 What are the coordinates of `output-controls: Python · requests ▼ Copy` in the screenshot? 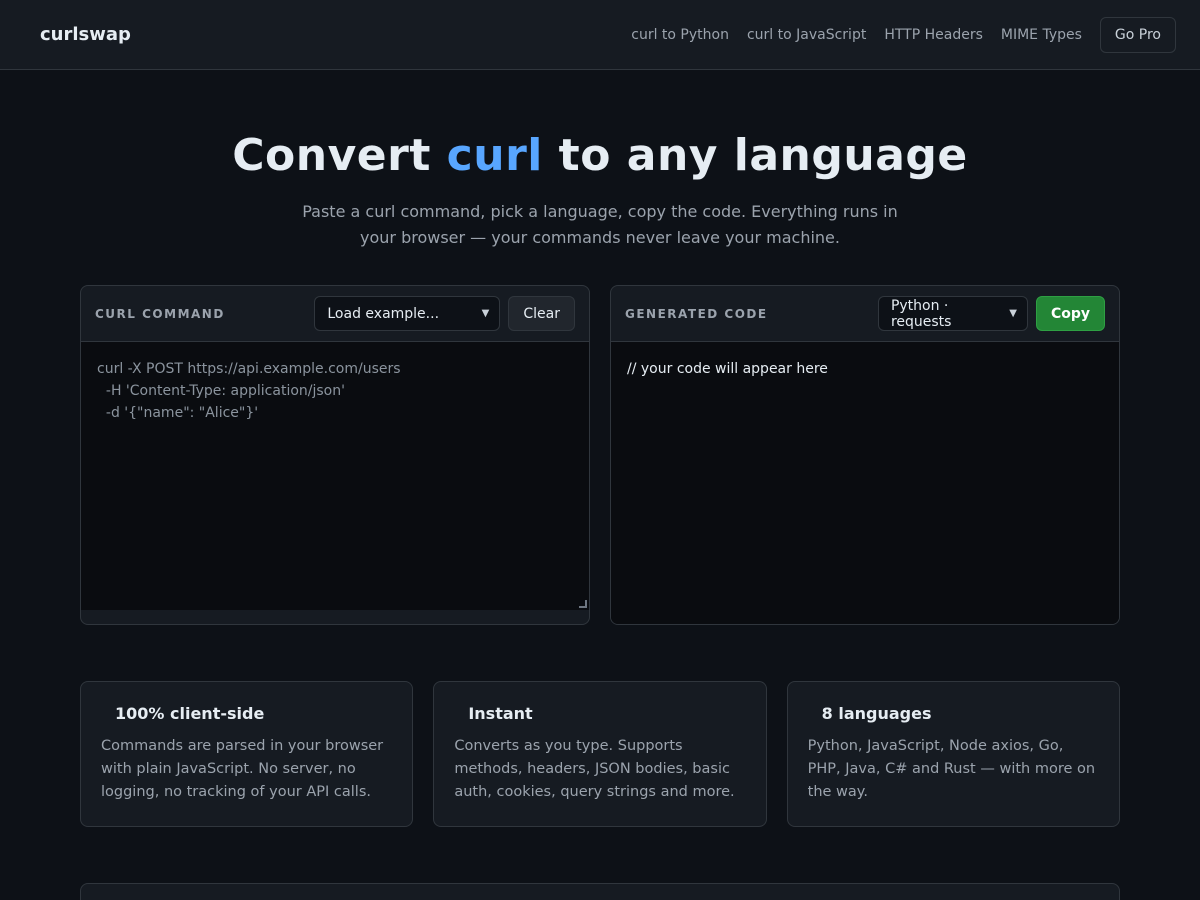 It's located at (991, 313).